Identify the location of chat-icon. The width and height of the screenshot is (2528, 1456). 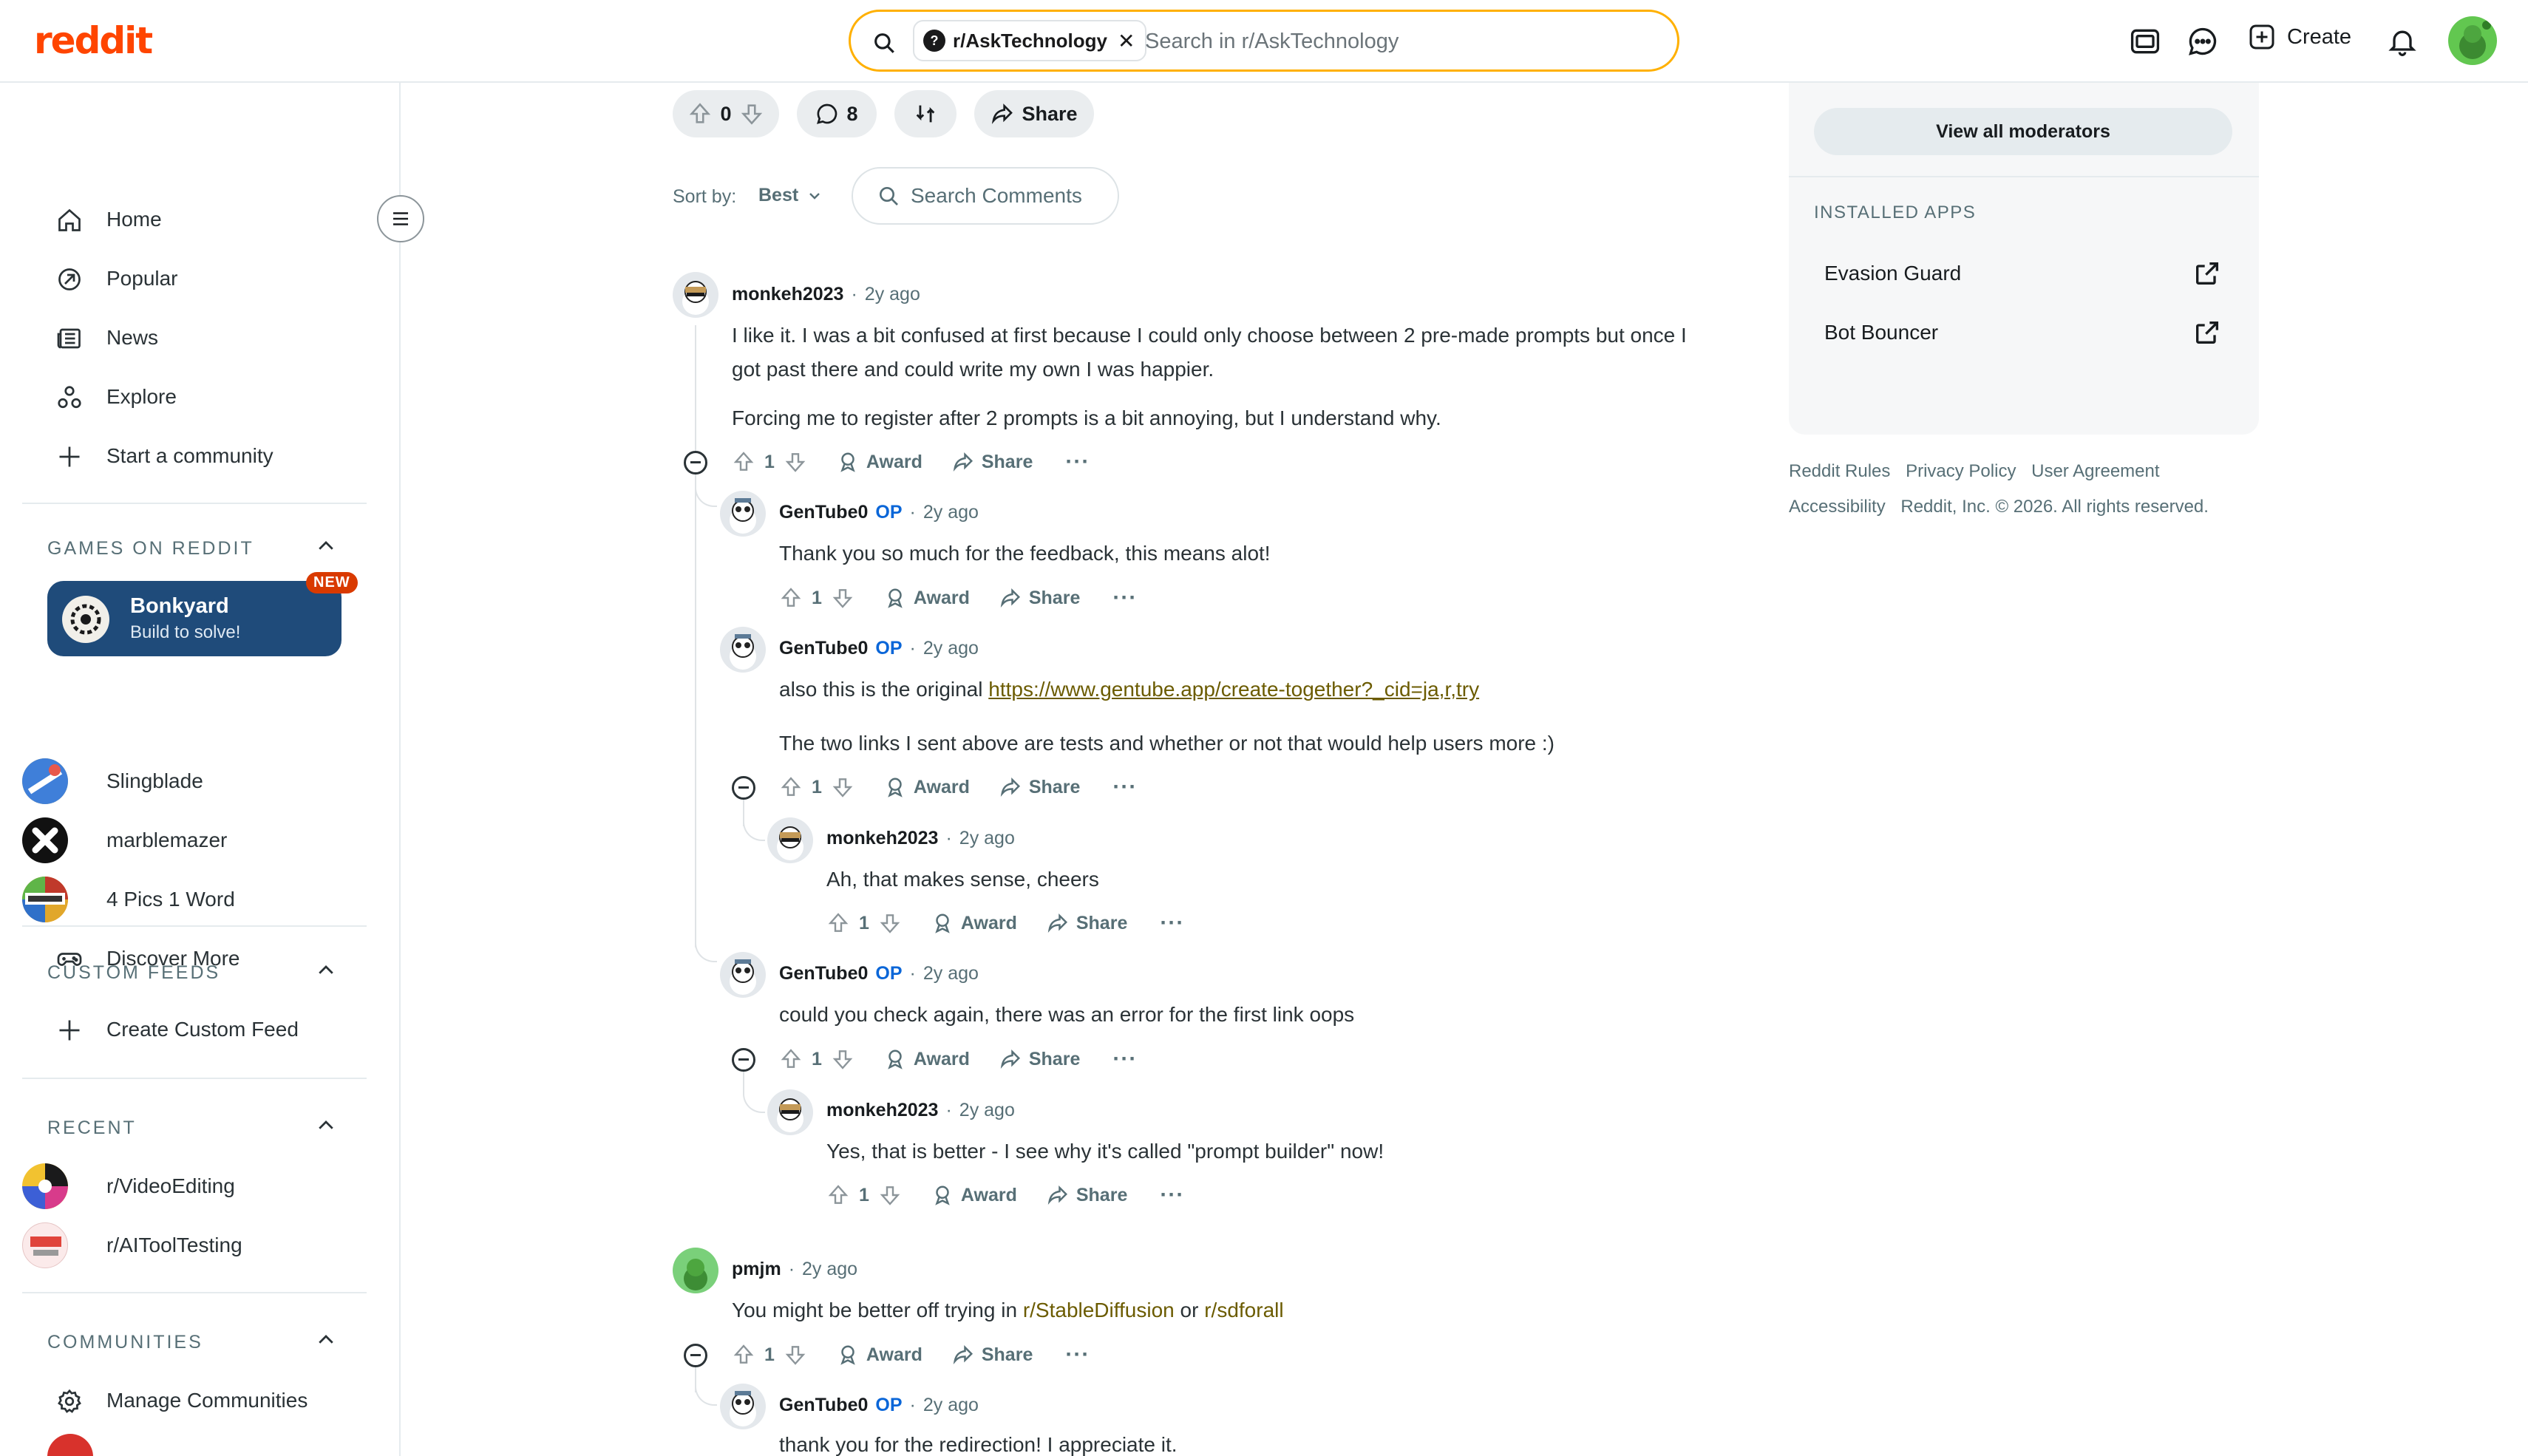
(2203, 41).